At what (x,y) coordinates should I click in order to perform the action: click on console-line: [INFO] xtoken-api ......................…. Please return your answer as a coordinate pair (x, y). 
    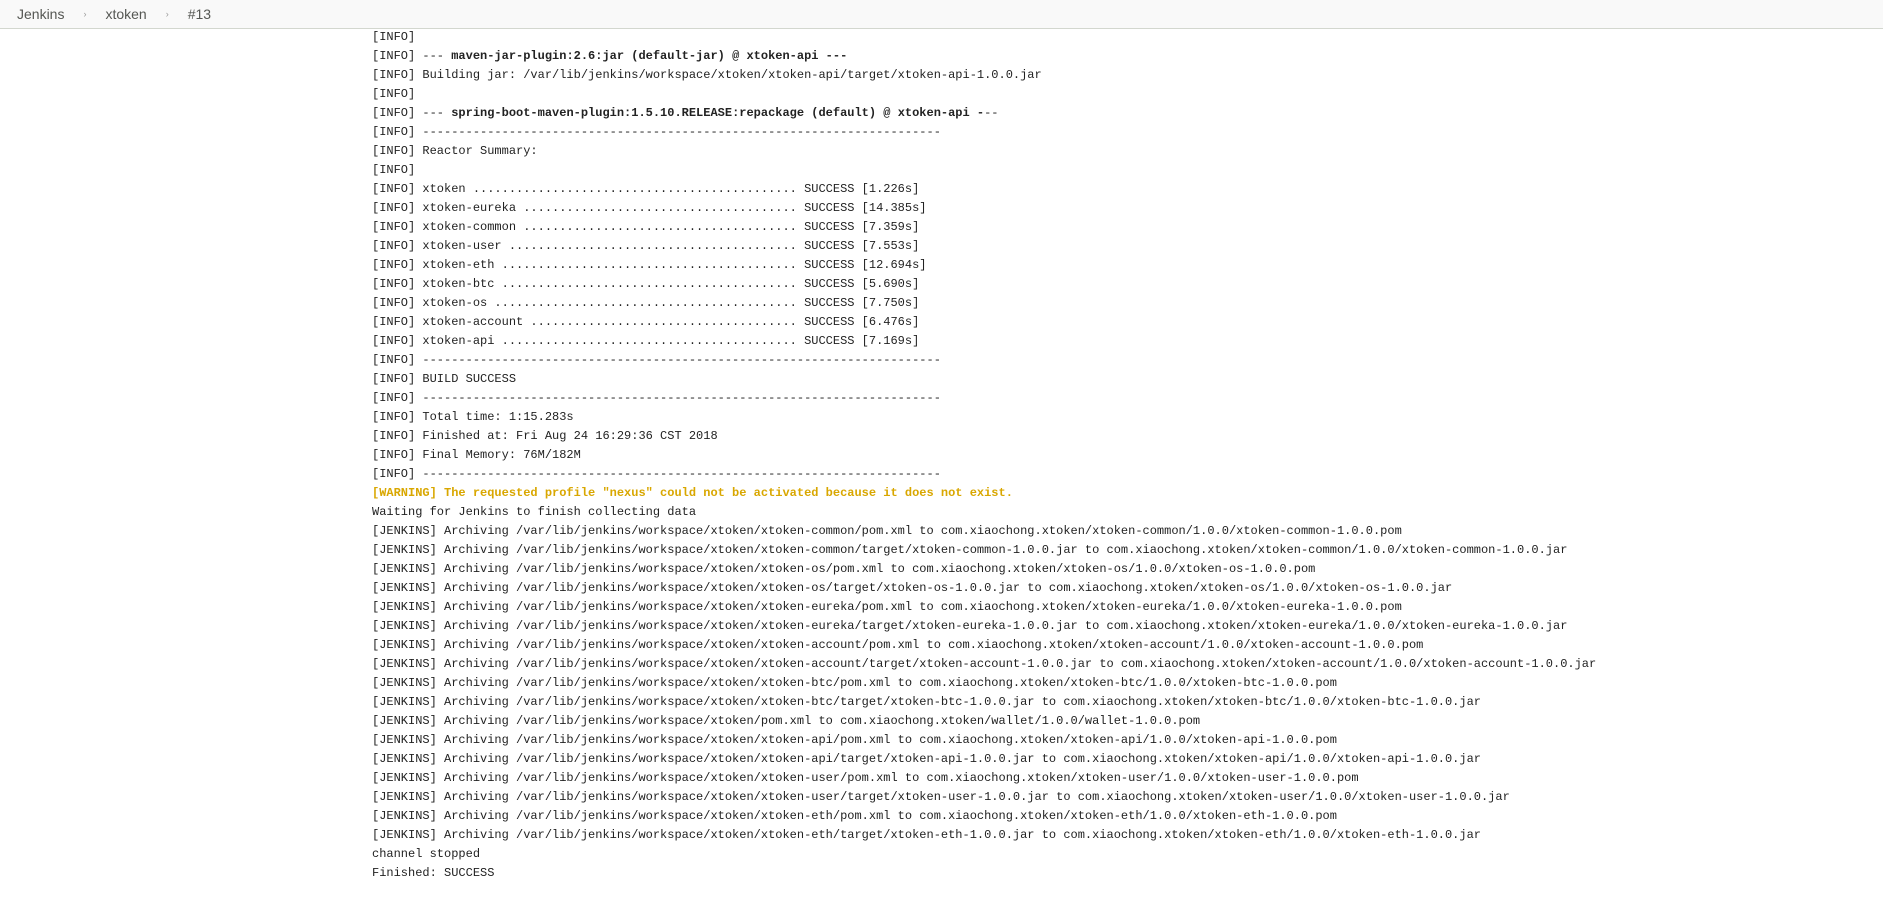
    Looking at the image, I should click on (646, 341).